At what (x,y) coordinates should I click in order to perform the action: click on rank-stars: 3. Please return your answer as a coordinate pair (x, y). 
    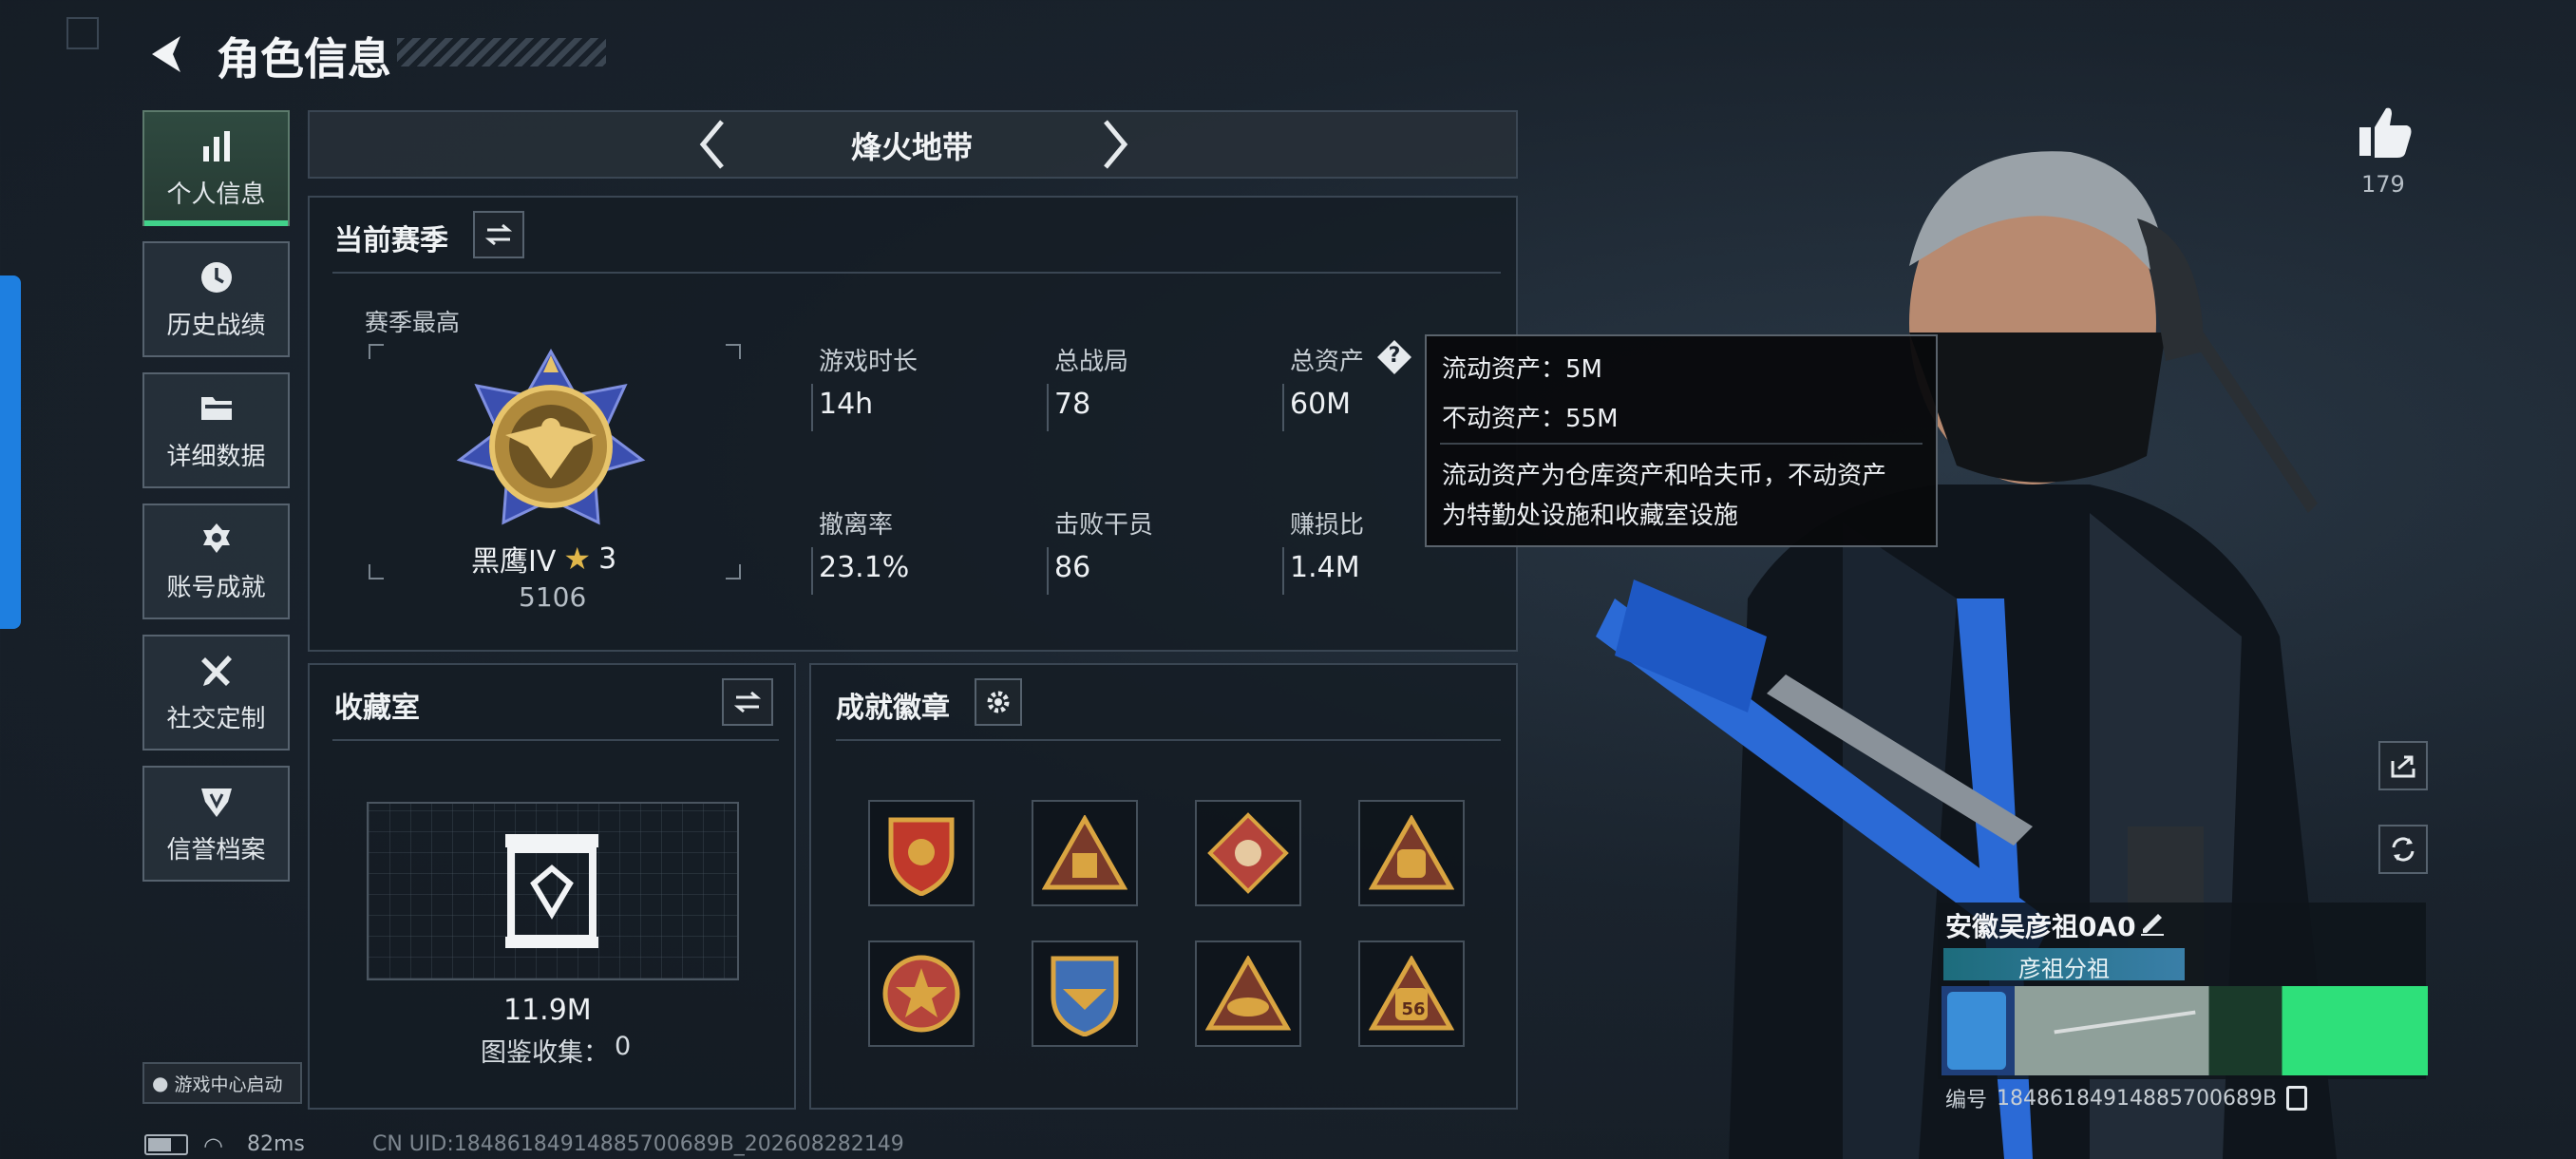
    Looking at the image, I should click on (607, 559).